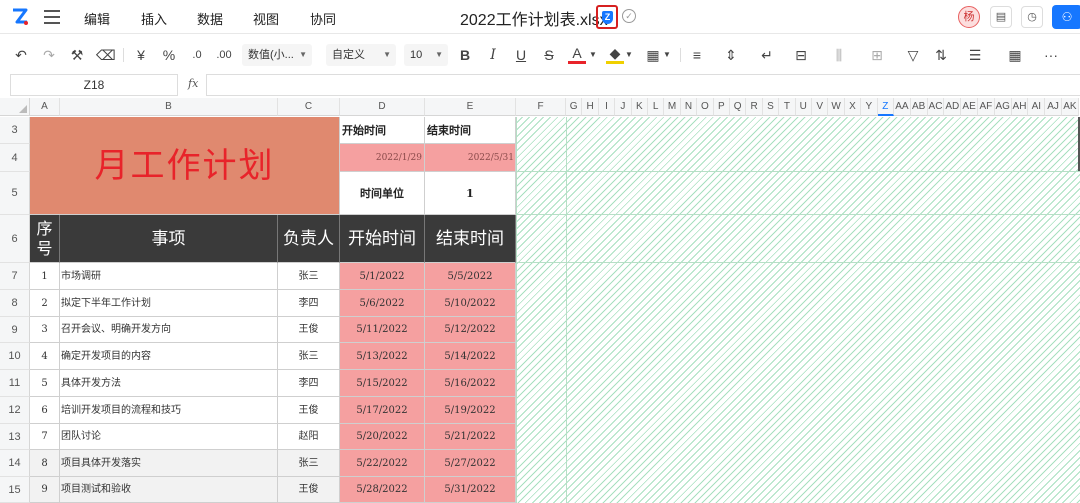  I want to click on column-header-aa: AA, so click(902, 107).